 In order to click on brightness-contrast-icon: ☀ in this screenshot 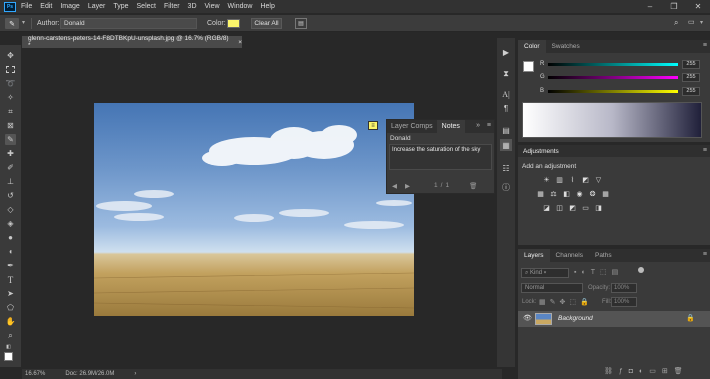, I will do `click(546, 179)`.